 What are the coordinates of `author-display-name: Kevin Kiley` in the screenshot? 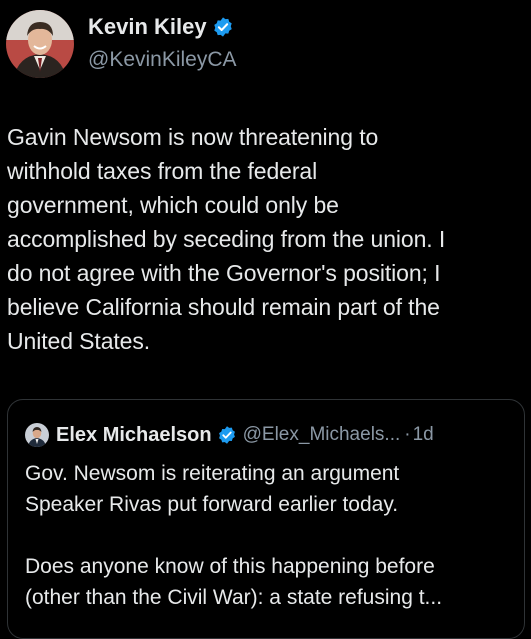 It's located at (147, 27).